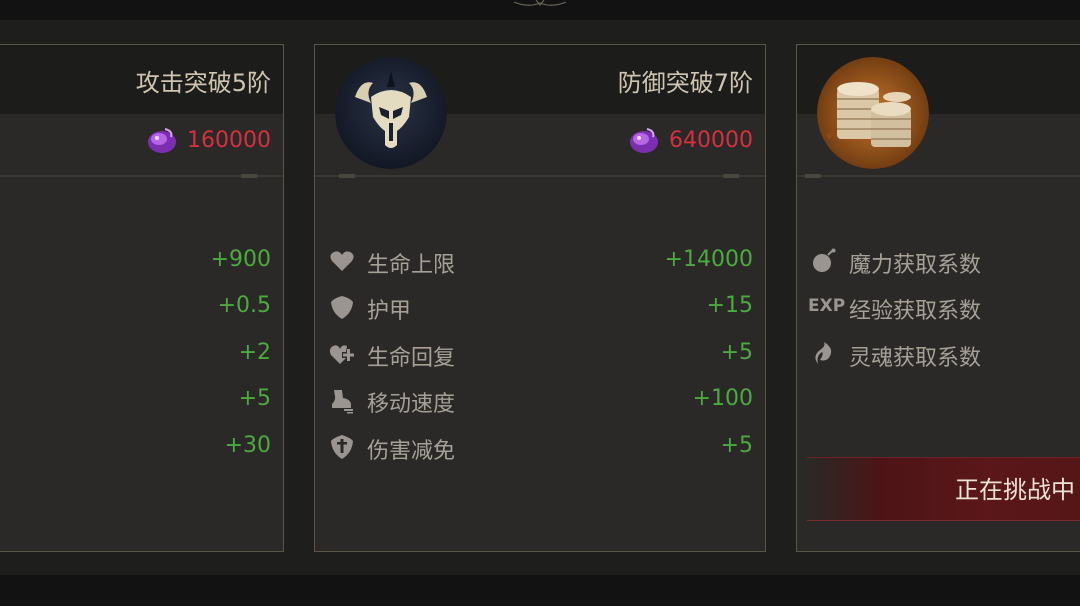 Image resolution: width=1080 pixels, height=606 pixels. I want to click on challenge-status-banner: 正在挑战中, so click(943, 489).